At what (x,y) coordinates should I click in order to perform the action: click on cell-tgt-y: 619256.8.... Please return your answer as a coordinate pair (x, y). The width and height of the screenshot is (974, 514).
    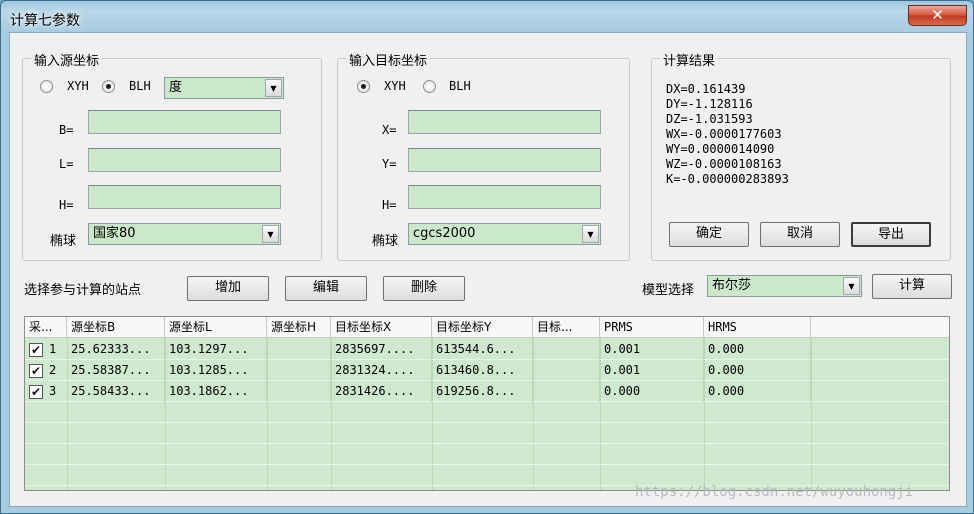
    Looking at the image, I should click on (482, 391).